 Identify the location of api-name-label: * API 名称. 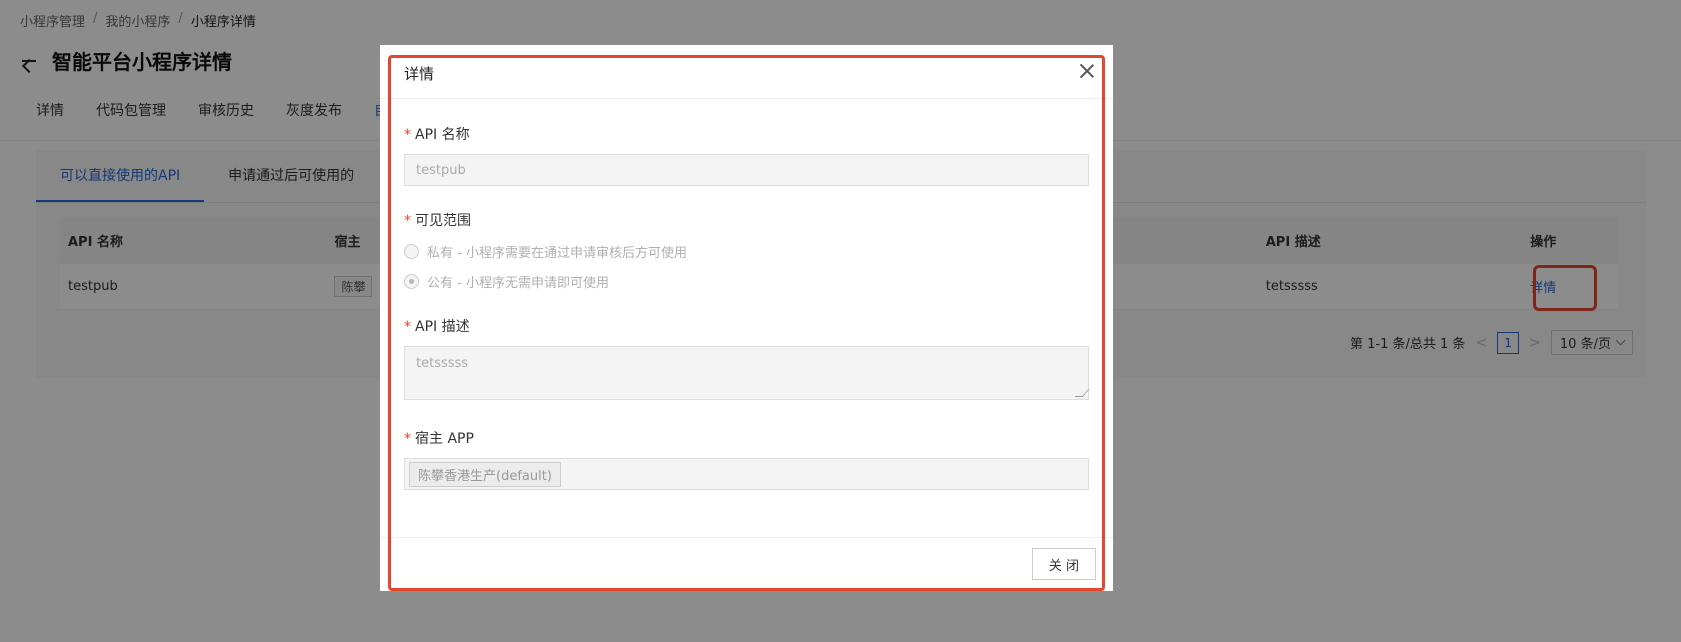
(437, 134).